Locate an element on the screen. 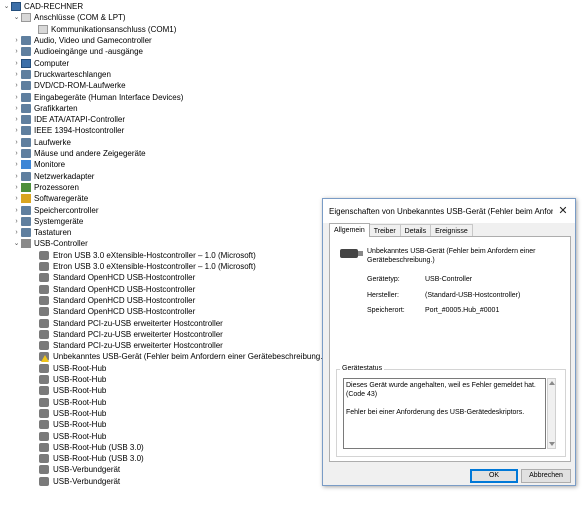 This screenshot has height=506, width=585. tree-node: ⌄ USB-Controller is located at coordinates (50, 243).